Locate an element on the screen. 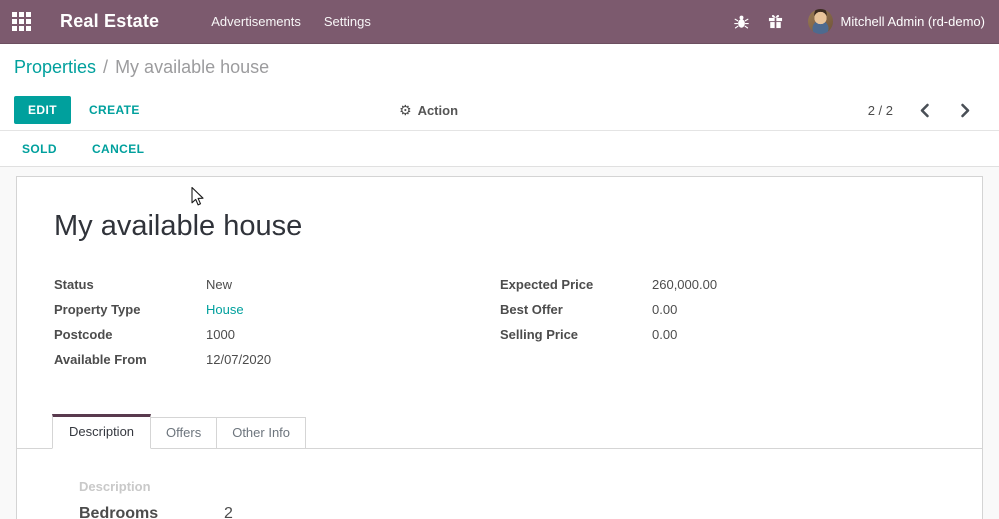  field-bedrooms: Bedrooms 2 is located at coordinates (499, 512).